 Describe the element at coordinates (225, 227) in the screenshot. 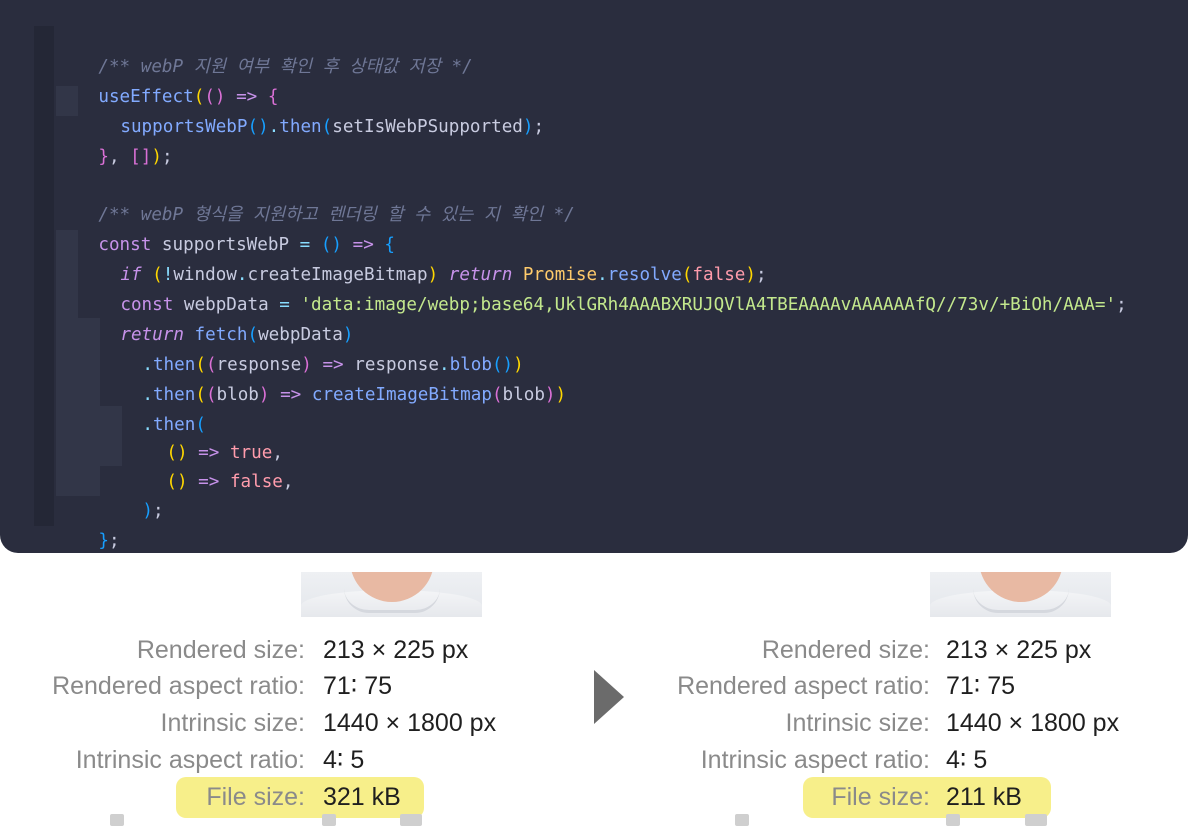

I see `code-line-7: const supportsWebP = () => {` at that location.